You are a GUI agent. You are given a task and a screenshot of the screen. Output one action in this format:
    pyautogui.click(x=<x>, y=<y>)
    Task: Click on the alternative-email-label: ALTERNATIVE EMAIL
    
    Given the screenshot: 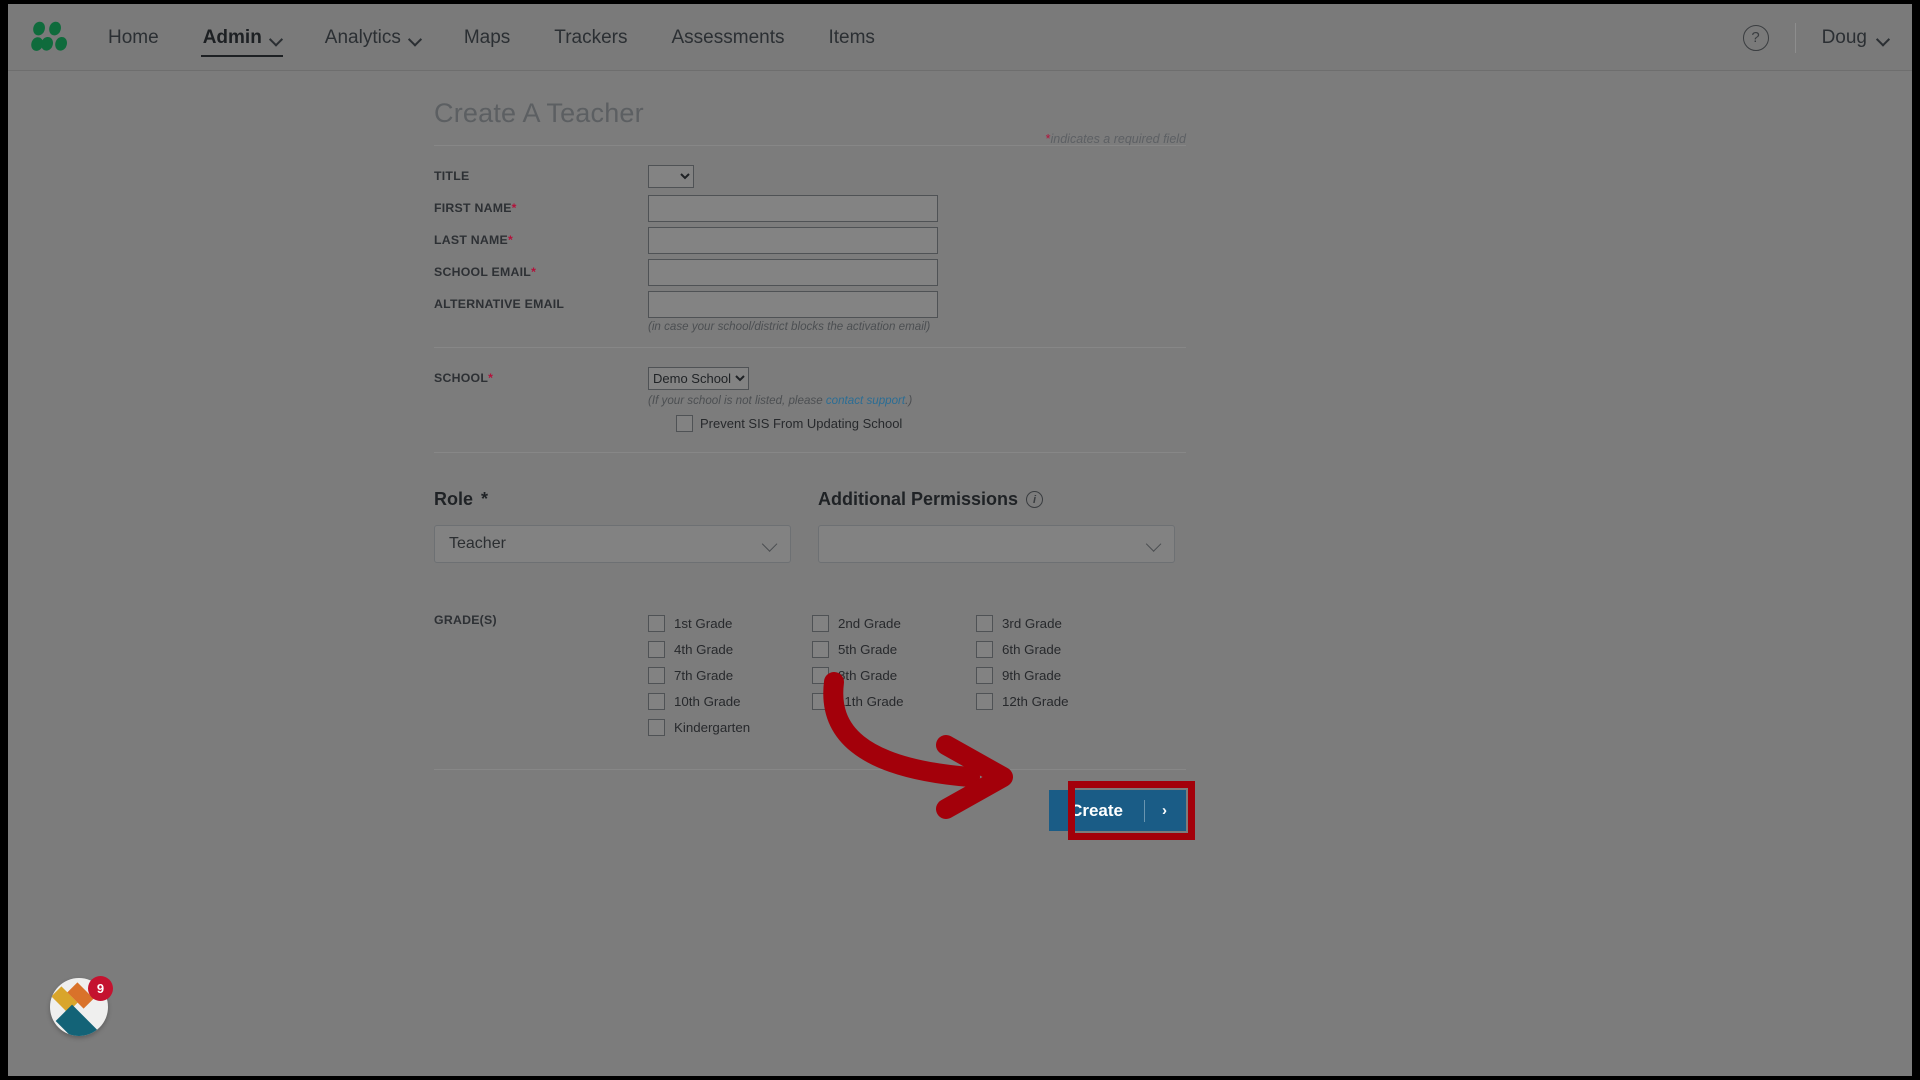 What is the action you would take?
    pyautogui.click(x=499, y=304)
    